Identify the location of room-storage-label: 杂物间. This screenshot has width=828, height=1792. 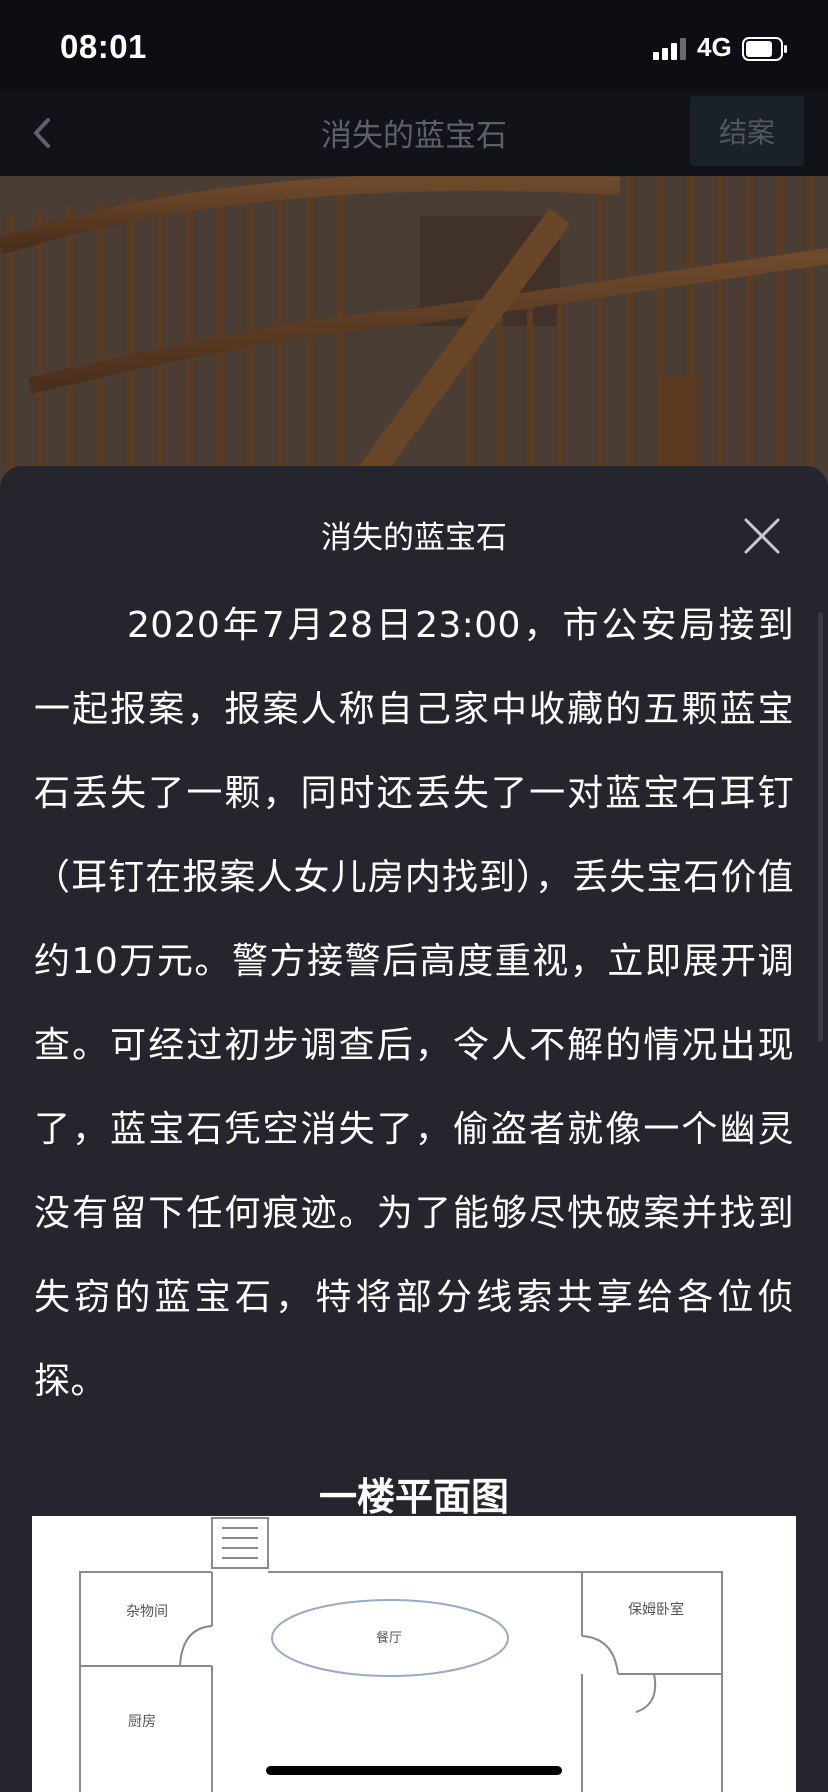
(147, 1612).